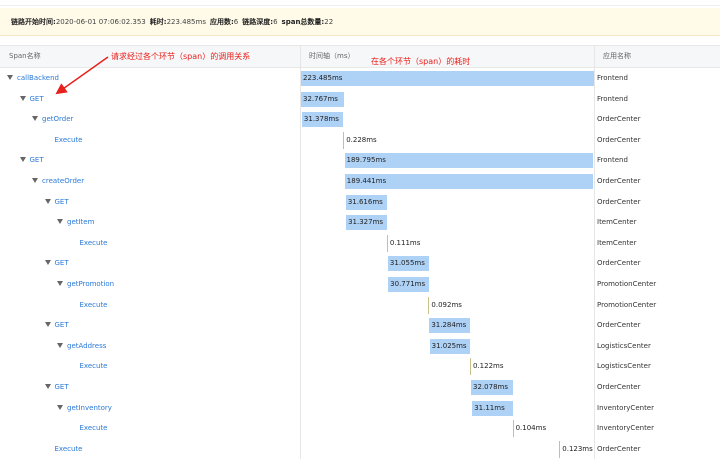 The height and width of the screenshot is (459, 720). What do you see at coordinates (360, 408) in the screenshot?
I see `span-row: getInventory 31.11ms InventoryCenter` at bounding box center [360, 408].